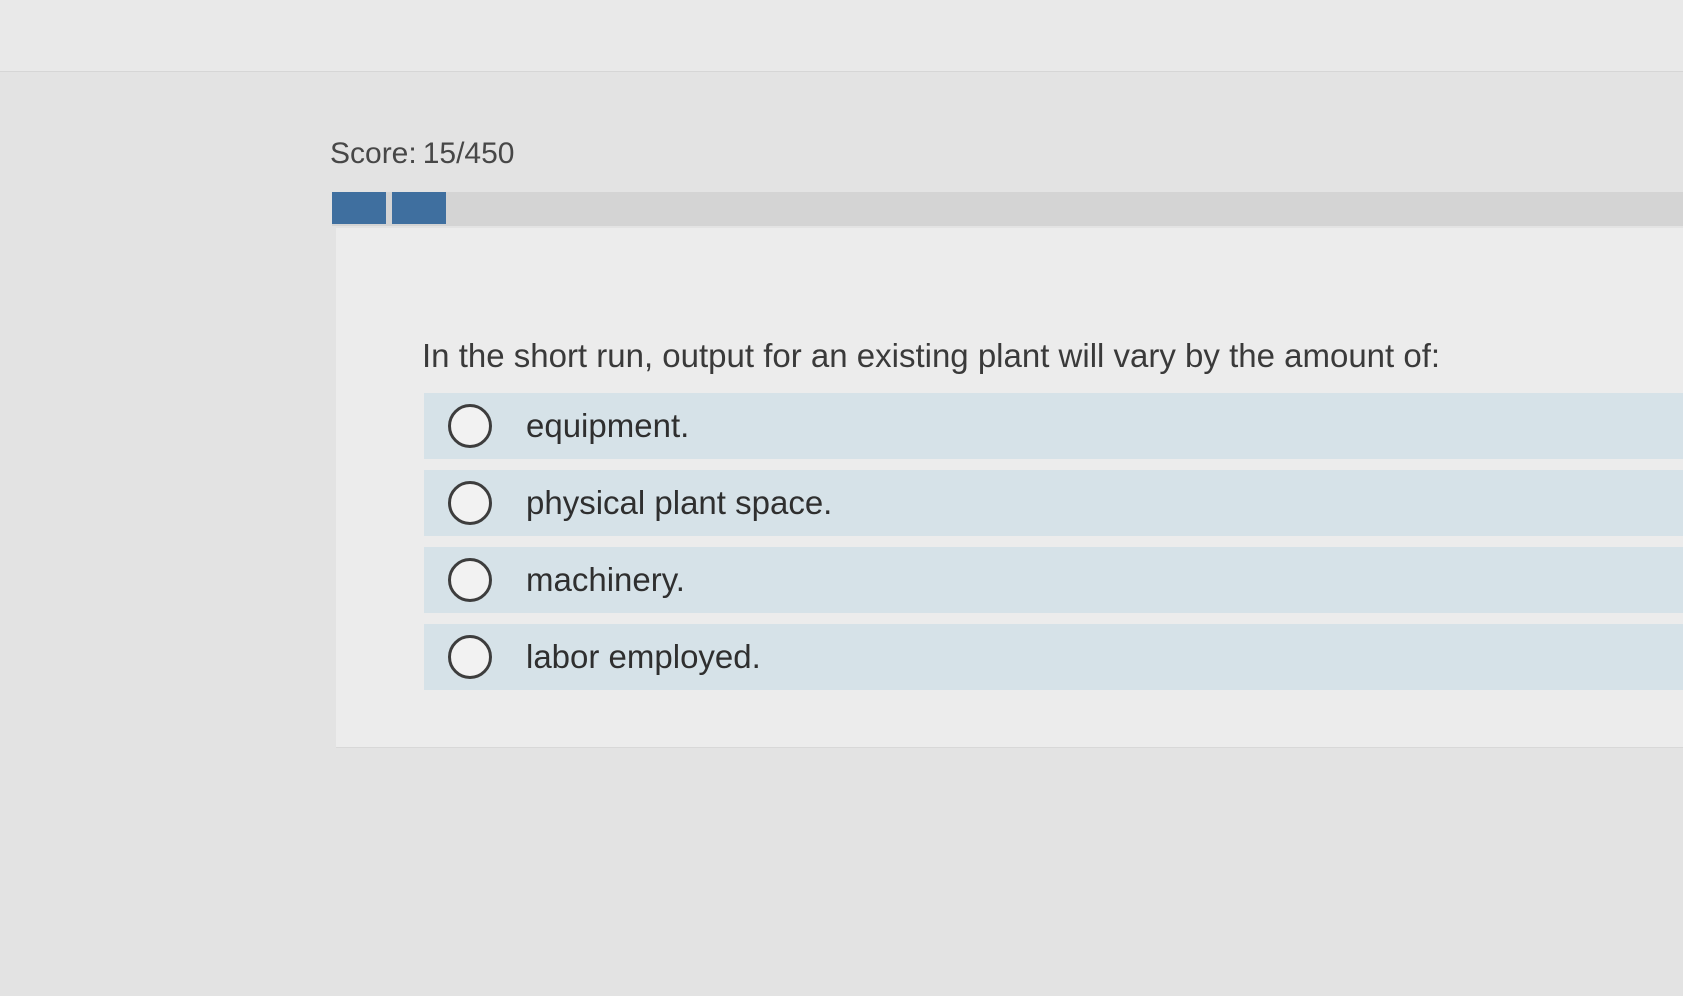  I want to click on answer-option-machinery: machinery., so click(1053, 580).